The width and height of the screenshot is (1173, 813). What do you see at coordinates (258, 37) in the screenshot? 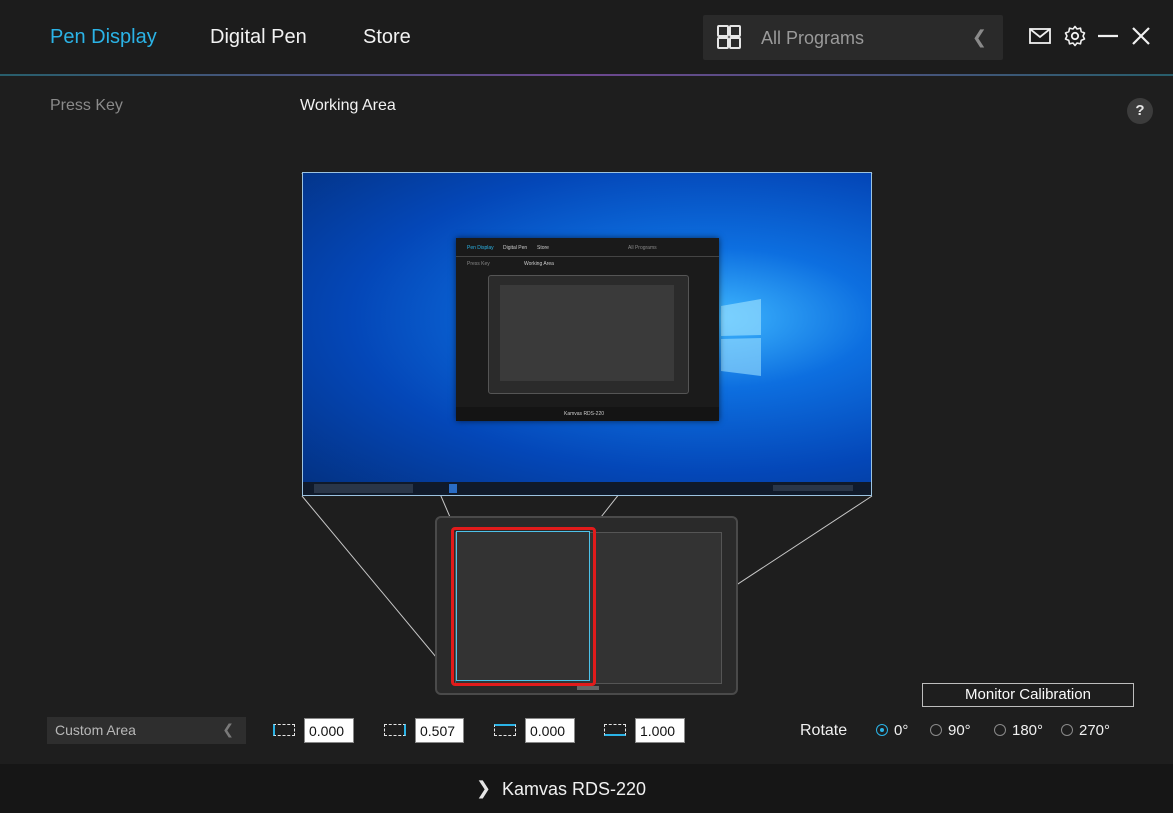
I see `tab-digital-pen: Digital Pen` at bounding box center [258, 37].